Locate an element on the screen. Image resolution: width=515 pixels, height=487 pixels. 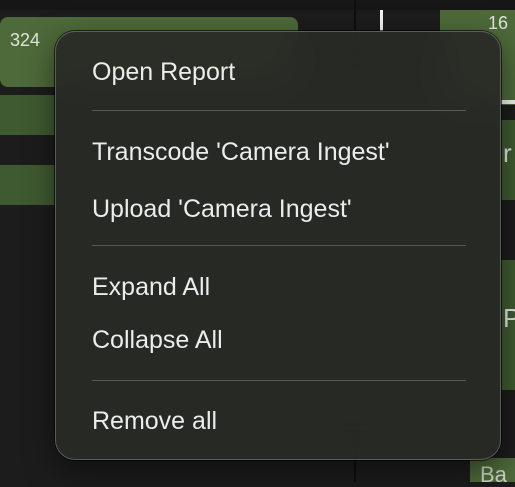
clip-block-left-lower is located at coordinates (28, 185).